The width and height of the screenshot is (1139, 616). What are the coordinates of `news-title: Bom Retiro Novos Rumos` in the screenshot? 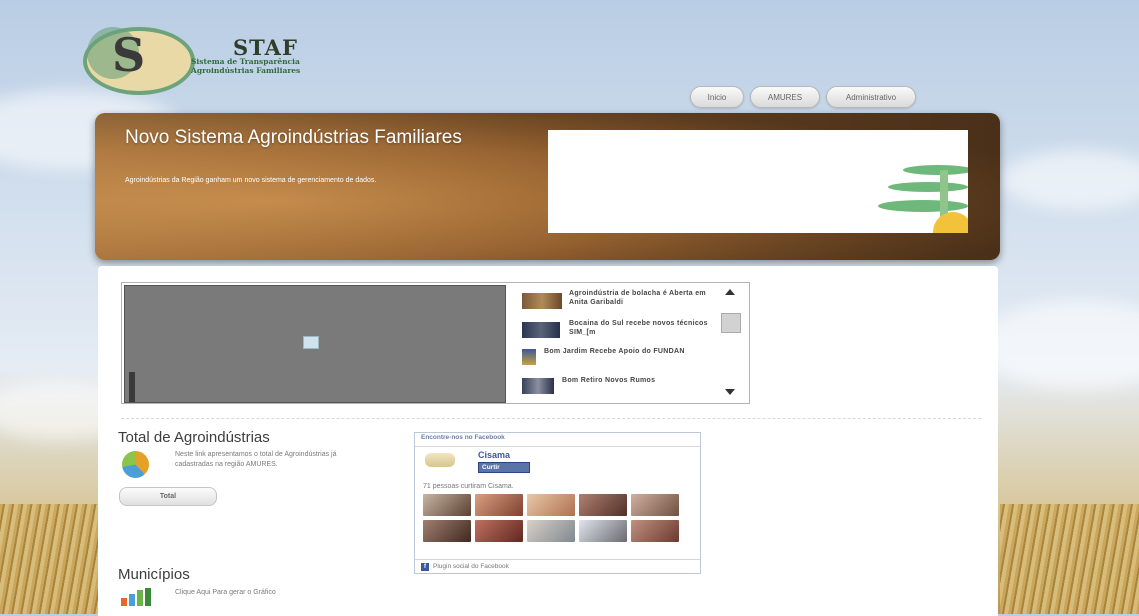 It's located at (609, 380).